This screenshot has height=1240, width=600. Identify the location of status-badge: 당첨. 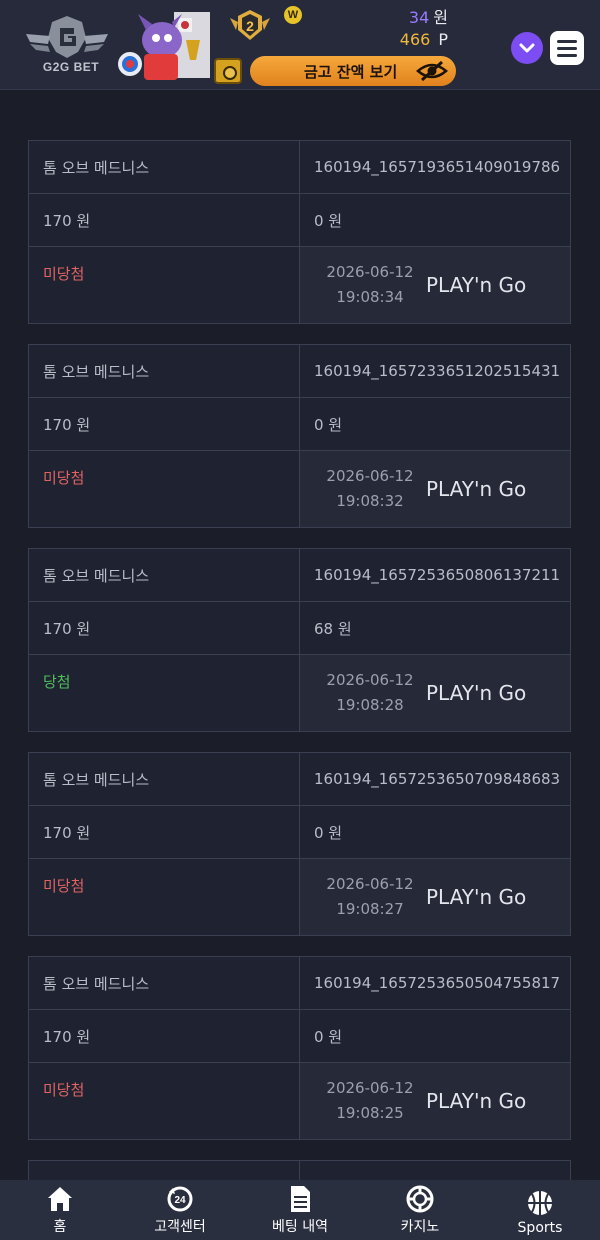
(164, 693).